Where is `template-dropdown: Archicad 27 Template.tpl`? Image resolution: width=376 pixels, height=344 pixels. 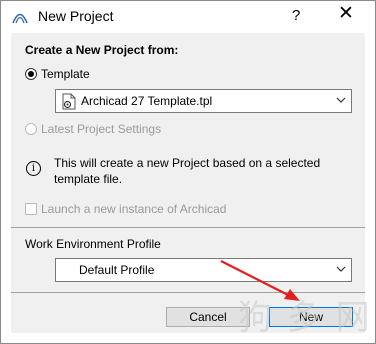
template-dropdown: Archicad 27 Template.tpl is located at coordinates (203, 101).